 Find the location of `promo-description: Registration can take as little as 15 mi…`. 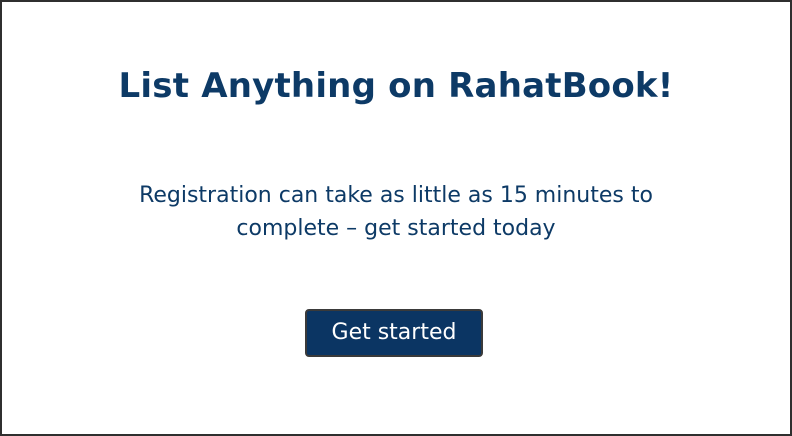

promo-description: Registration can take as little as 15 mi… is located at coordinates (396, 212).